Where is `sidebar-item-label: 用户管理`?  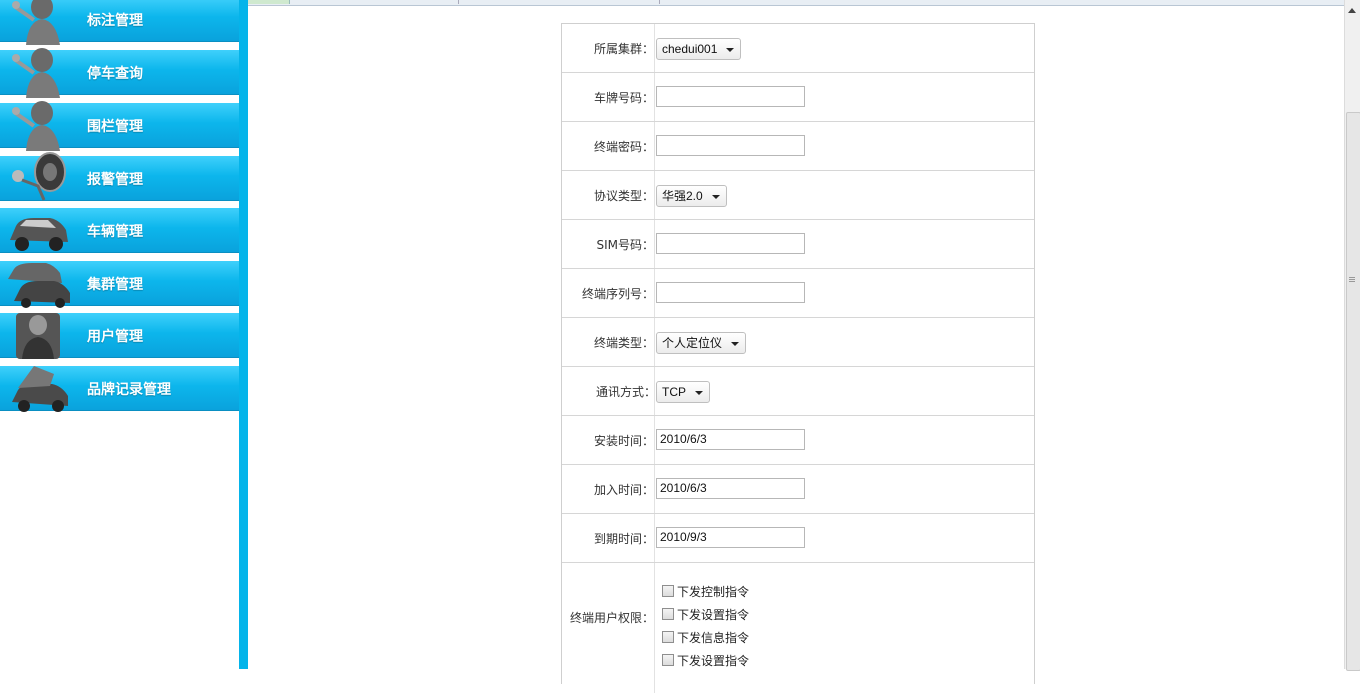 sidebar-item-label: 用户管理 is located at coordinates (115, 337).